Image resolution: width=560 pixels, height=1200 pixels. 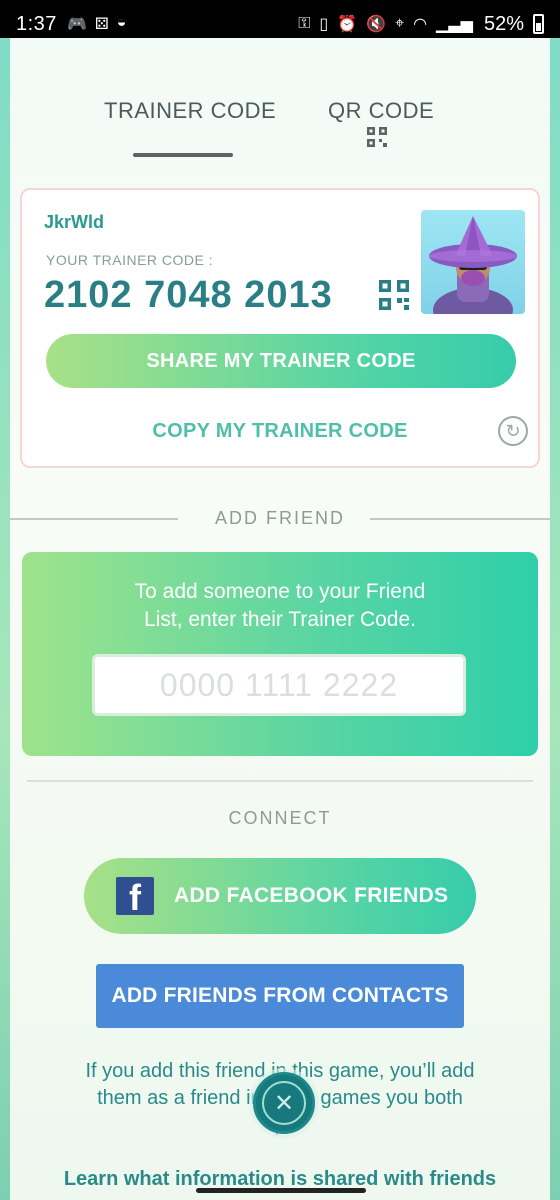 What do you see at coordinates (513, 431) in the screenshot?
I see `refresh-icon: ↻` at bounding box center [513, 431].